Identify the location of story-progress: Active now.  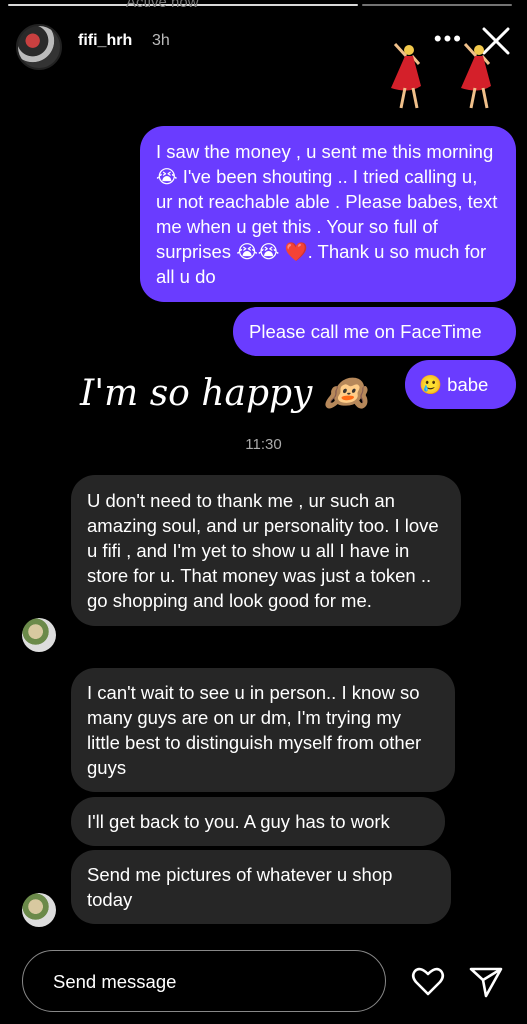
(263, 5).